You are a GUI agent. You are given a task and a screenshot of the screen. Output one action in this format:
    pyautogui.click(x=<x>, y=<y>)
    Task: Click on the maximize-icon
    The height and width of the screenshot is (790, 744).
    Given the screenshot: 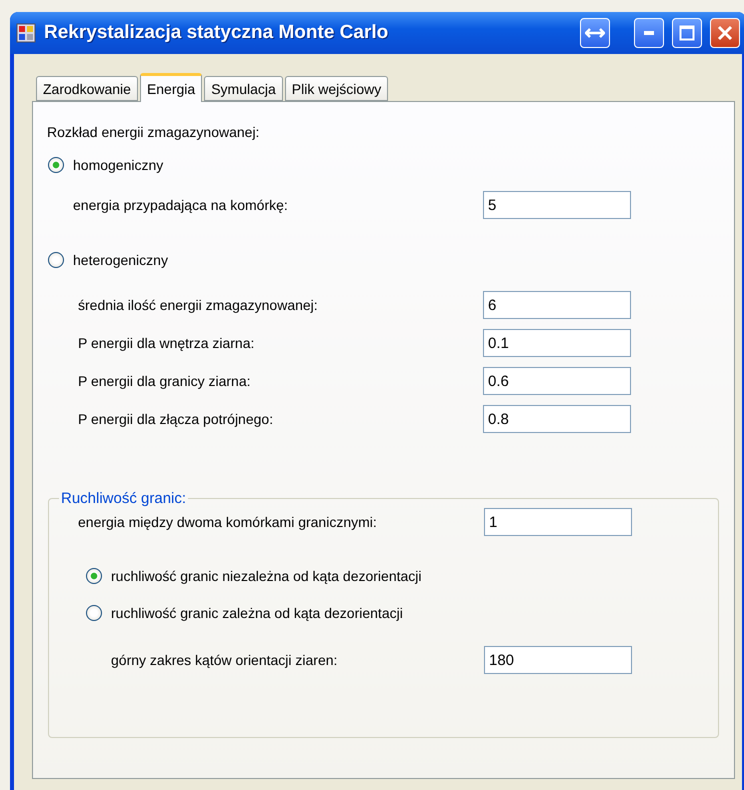 What is the action you would take?
    pyautogui.click(x=687, y=33)
    